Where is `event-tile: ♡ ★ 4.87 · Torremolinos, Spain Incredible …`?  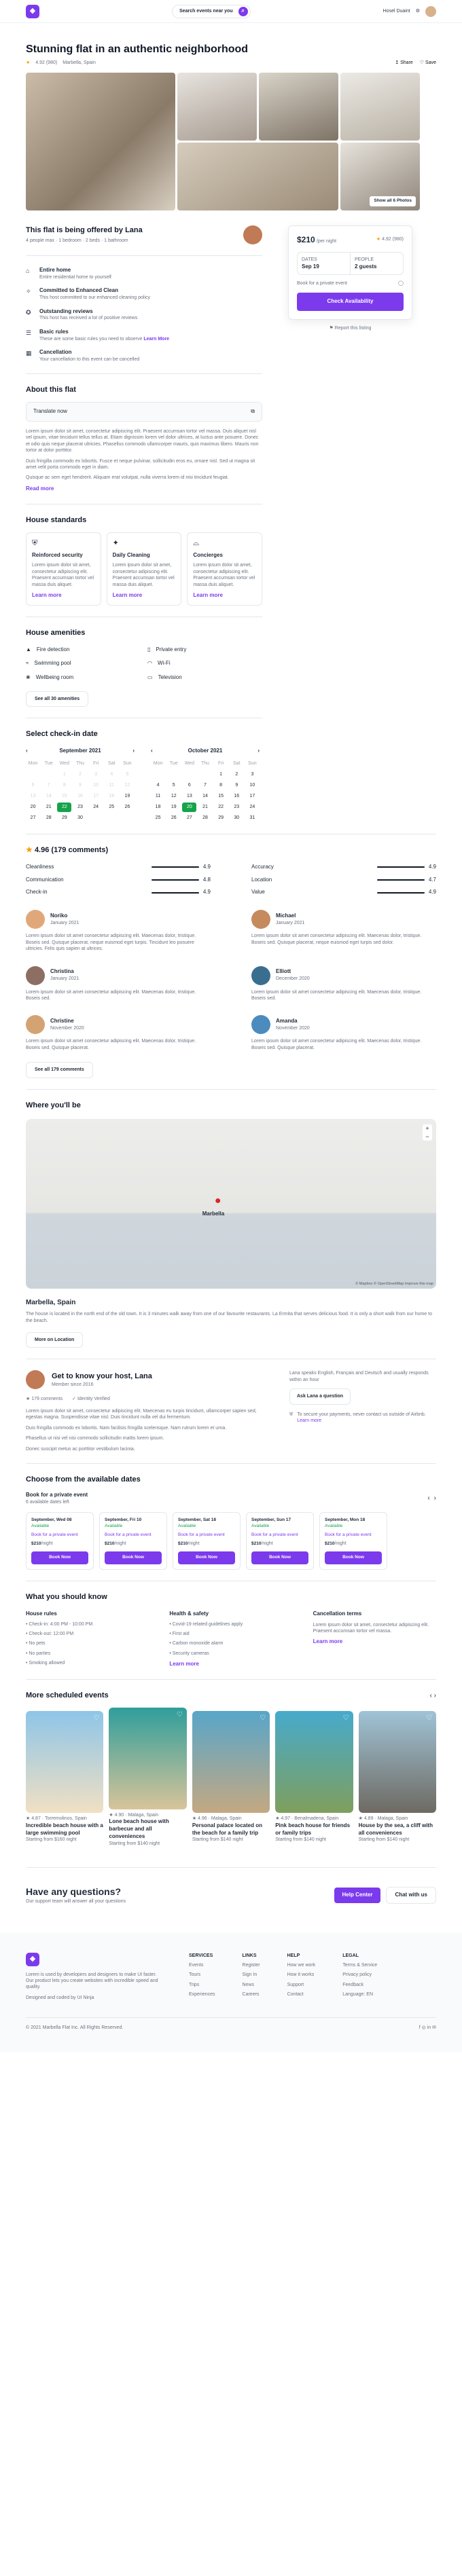 event-tile: ♡ ★ 4.87 · Torremolinos, Spain Incredible … is located at coordinates (65, 1777).